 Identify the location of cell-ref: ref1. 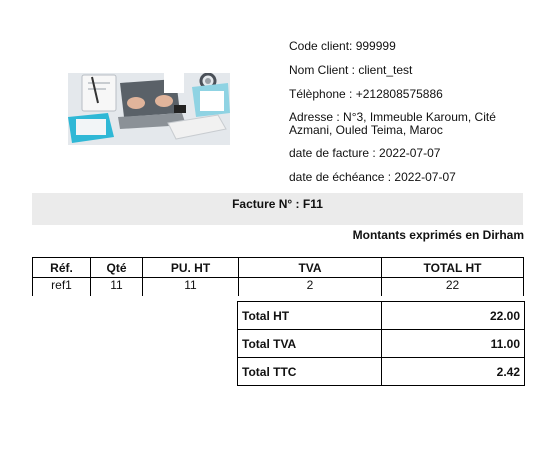
(61, 286).